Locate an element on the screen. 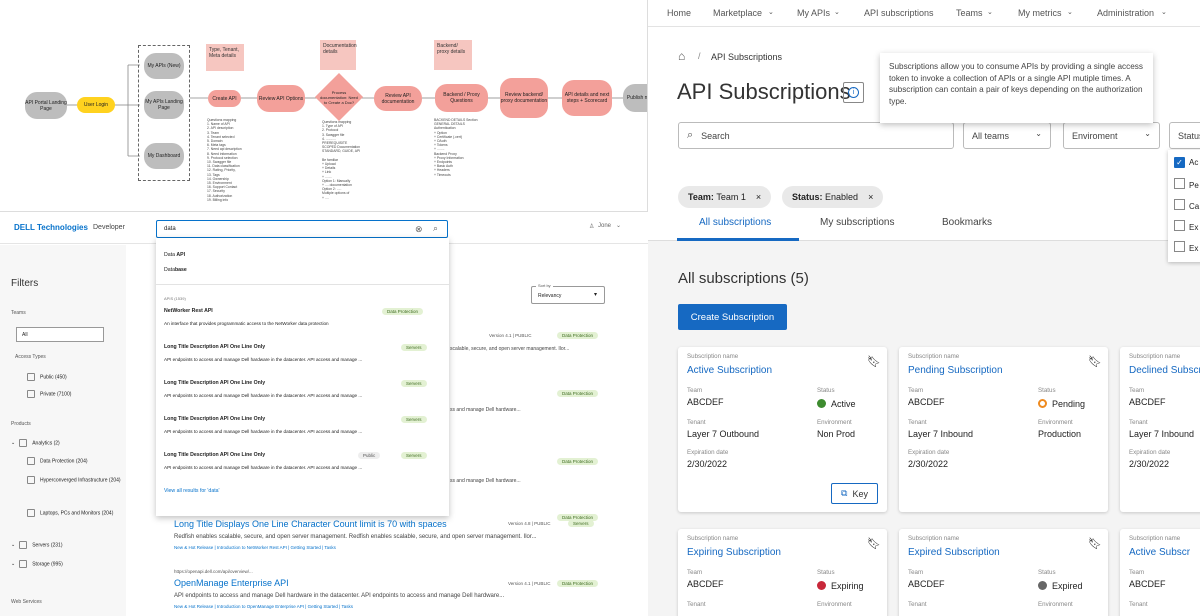 Image resolution: width=1200 pixels, height=616 pixels. nav-home: Home is located at coordinates (679, 13).